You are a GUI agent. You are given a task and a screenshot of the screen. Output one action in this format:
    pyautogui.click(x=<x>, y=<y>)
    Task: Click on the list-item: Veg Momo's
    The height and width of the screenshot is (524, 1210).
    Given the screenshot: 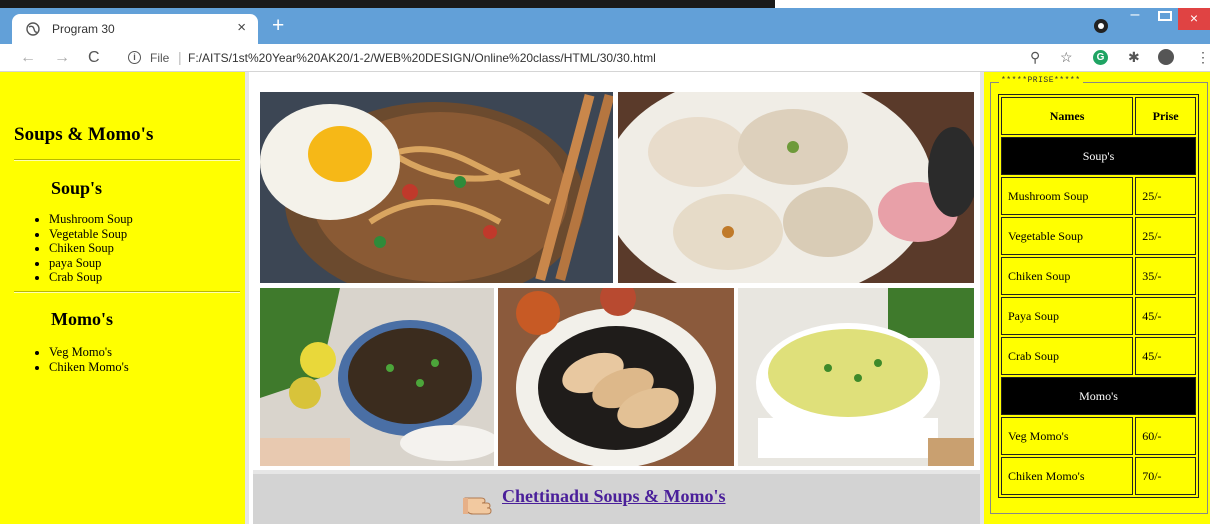 What is the action you would take?
    pyautogui.click(x=89, y=352)
    